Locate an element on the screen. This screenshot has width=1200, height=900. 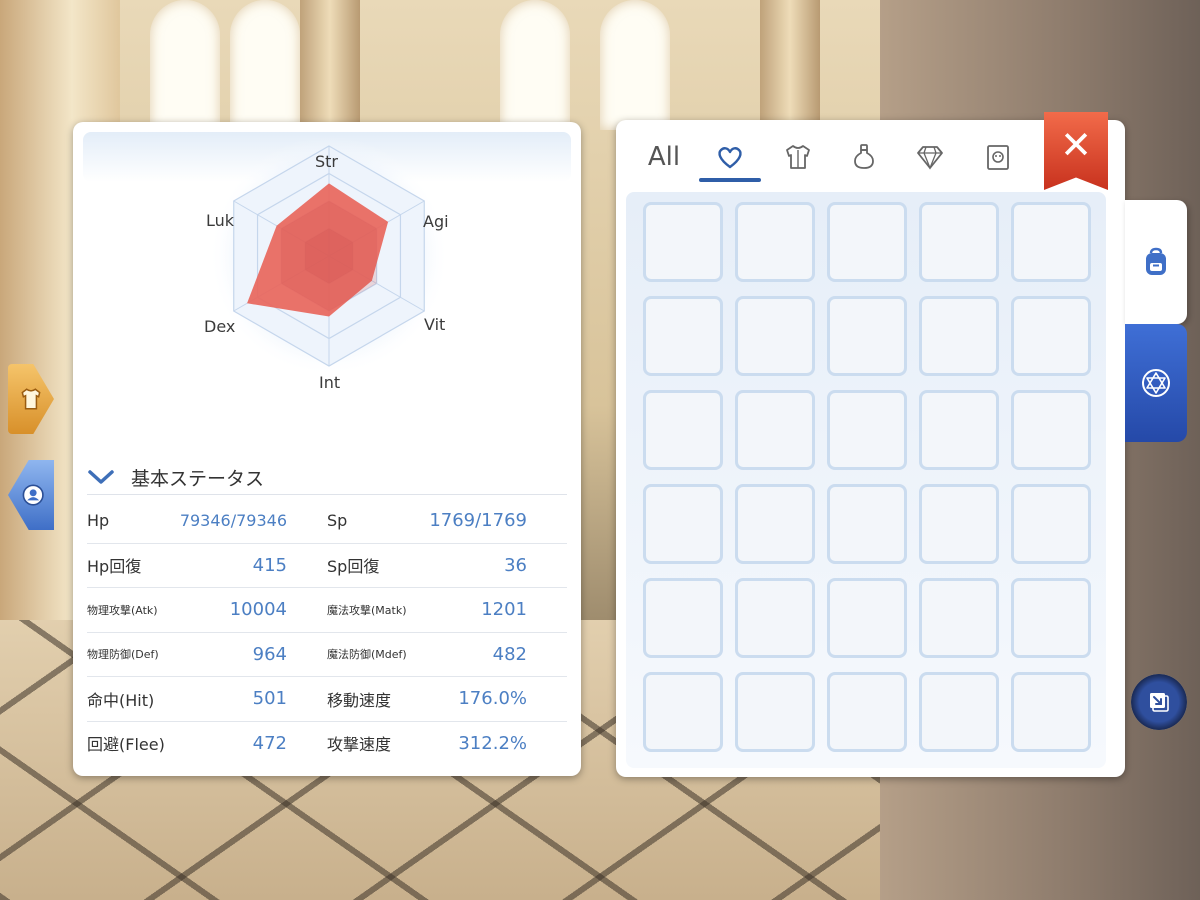
stat-label: Sp is located at coordinates (337, 521).